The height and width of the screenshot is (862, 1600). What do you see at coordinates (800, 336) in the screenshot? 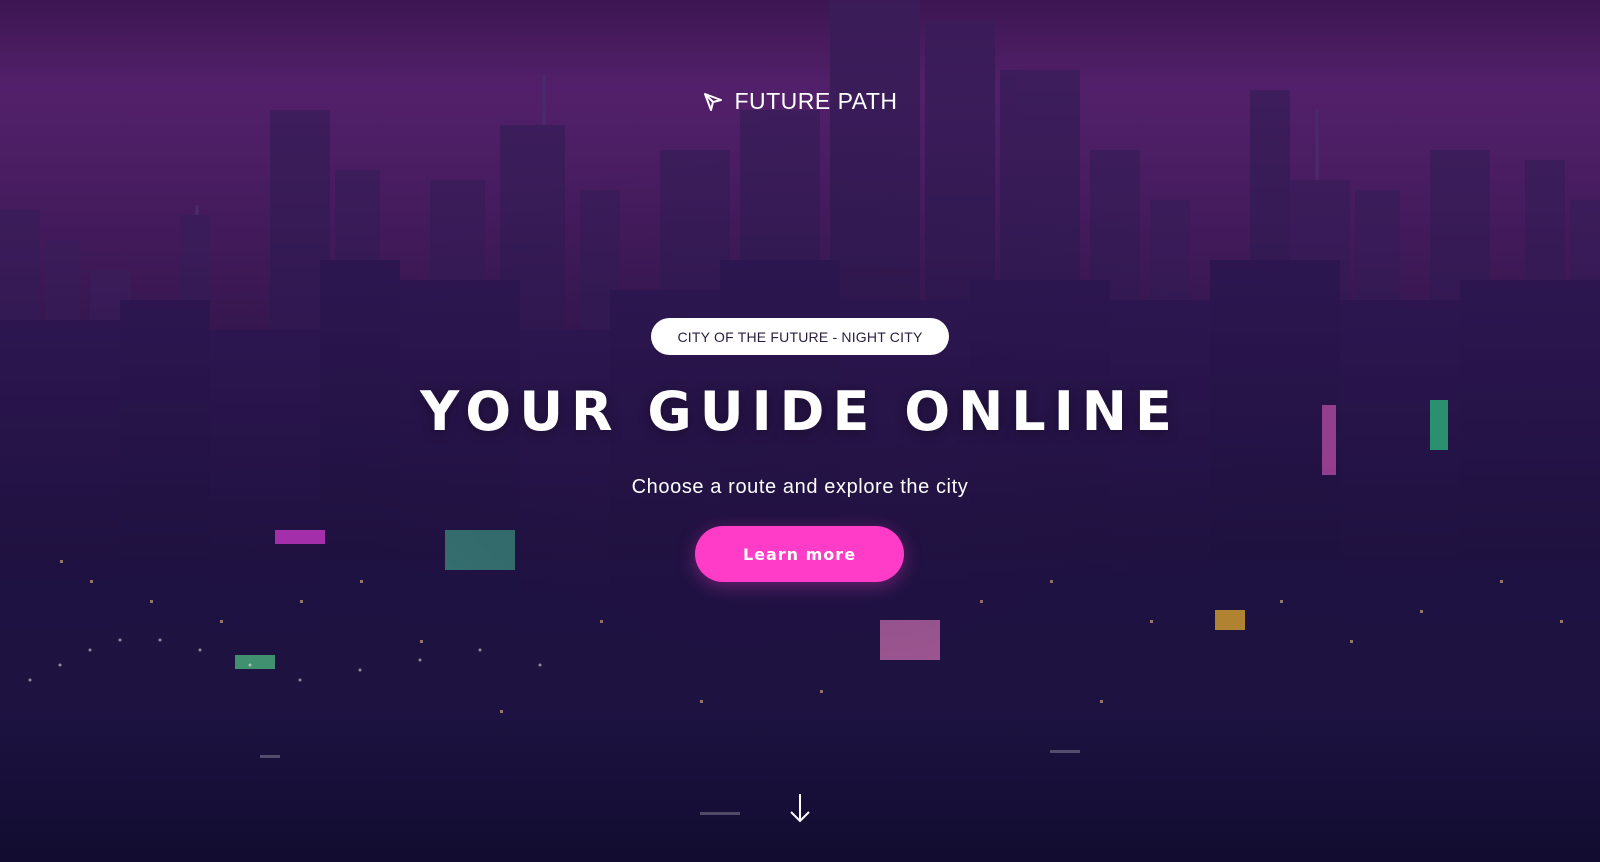
I see `tag-pill: CITY OF THE FUTURE - NIGHT CITY` at bounding box center [800, 336].